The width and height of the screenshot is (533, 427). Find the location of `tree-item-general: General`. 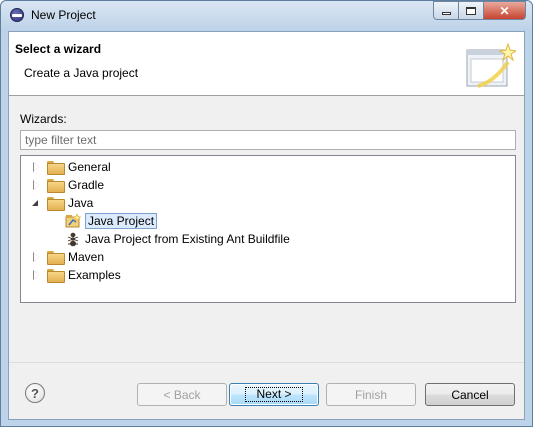

tree-item-general: General is located at coordinates (71, 167).